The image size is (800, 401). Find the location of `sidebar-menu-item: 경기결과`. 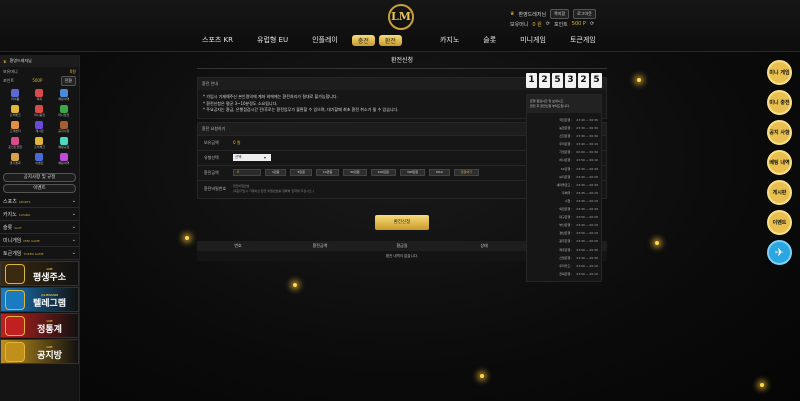

sidebar-menu-item: 경기결과 is located at coordinates (15, 160).